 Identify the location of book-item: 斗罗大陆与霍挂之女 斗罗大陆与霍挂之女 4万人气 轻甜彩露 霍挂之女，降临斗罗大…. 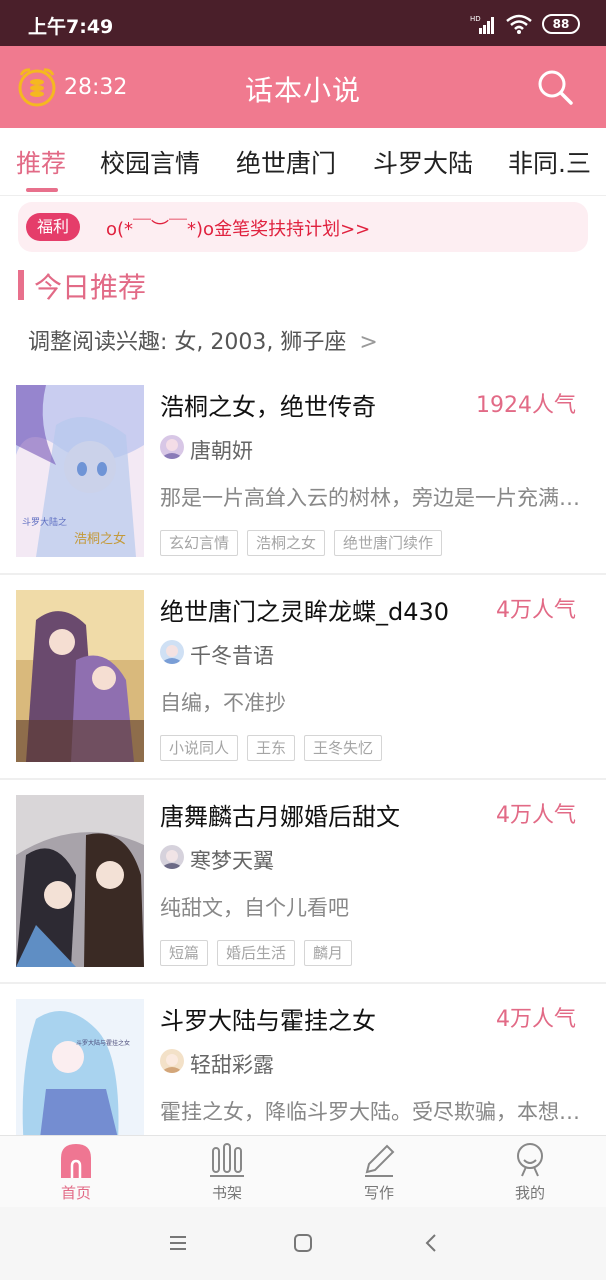
(303, 1067).